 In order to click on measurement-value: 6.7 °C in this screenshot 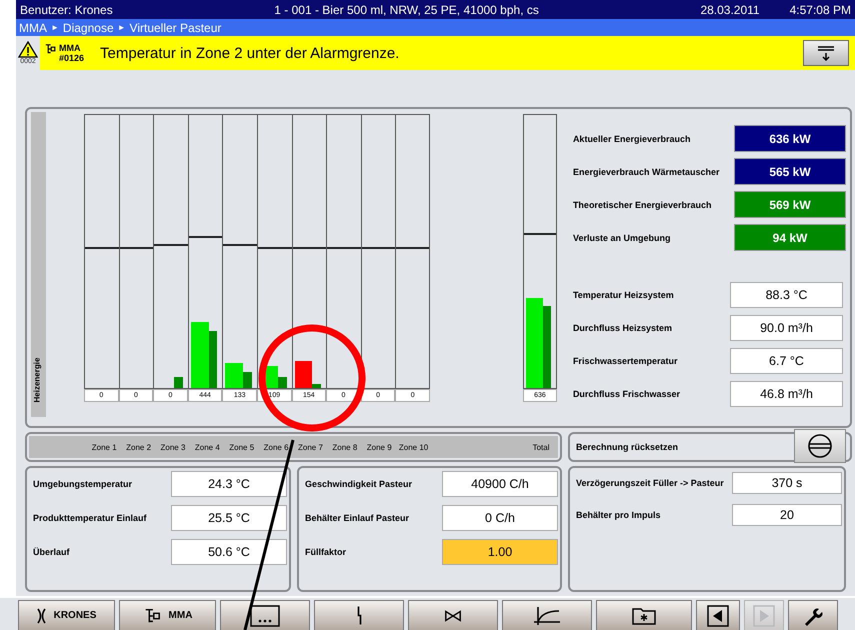, I will do `click(786, 361)`.